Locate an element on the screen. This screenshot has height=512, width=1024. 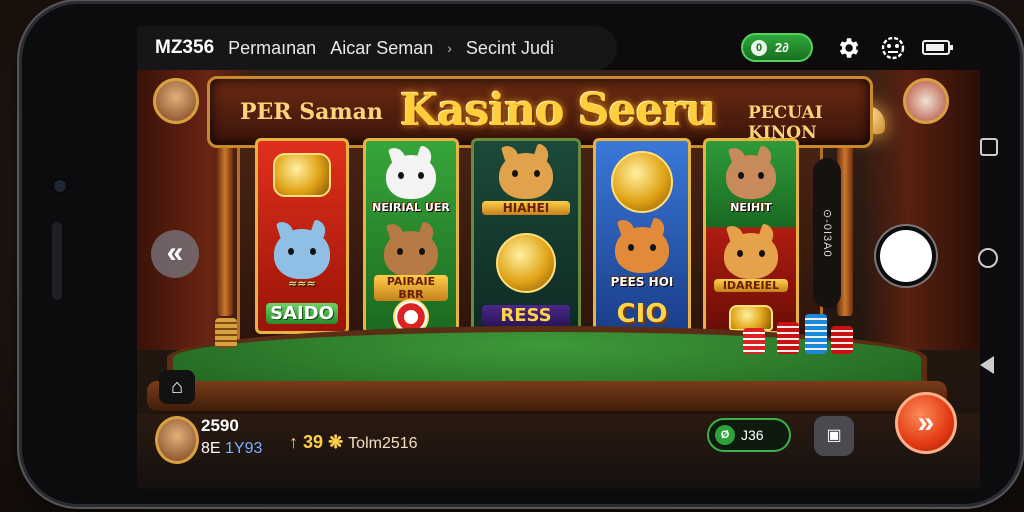
coin-icon: 0 is located at coordinates (759, 47).